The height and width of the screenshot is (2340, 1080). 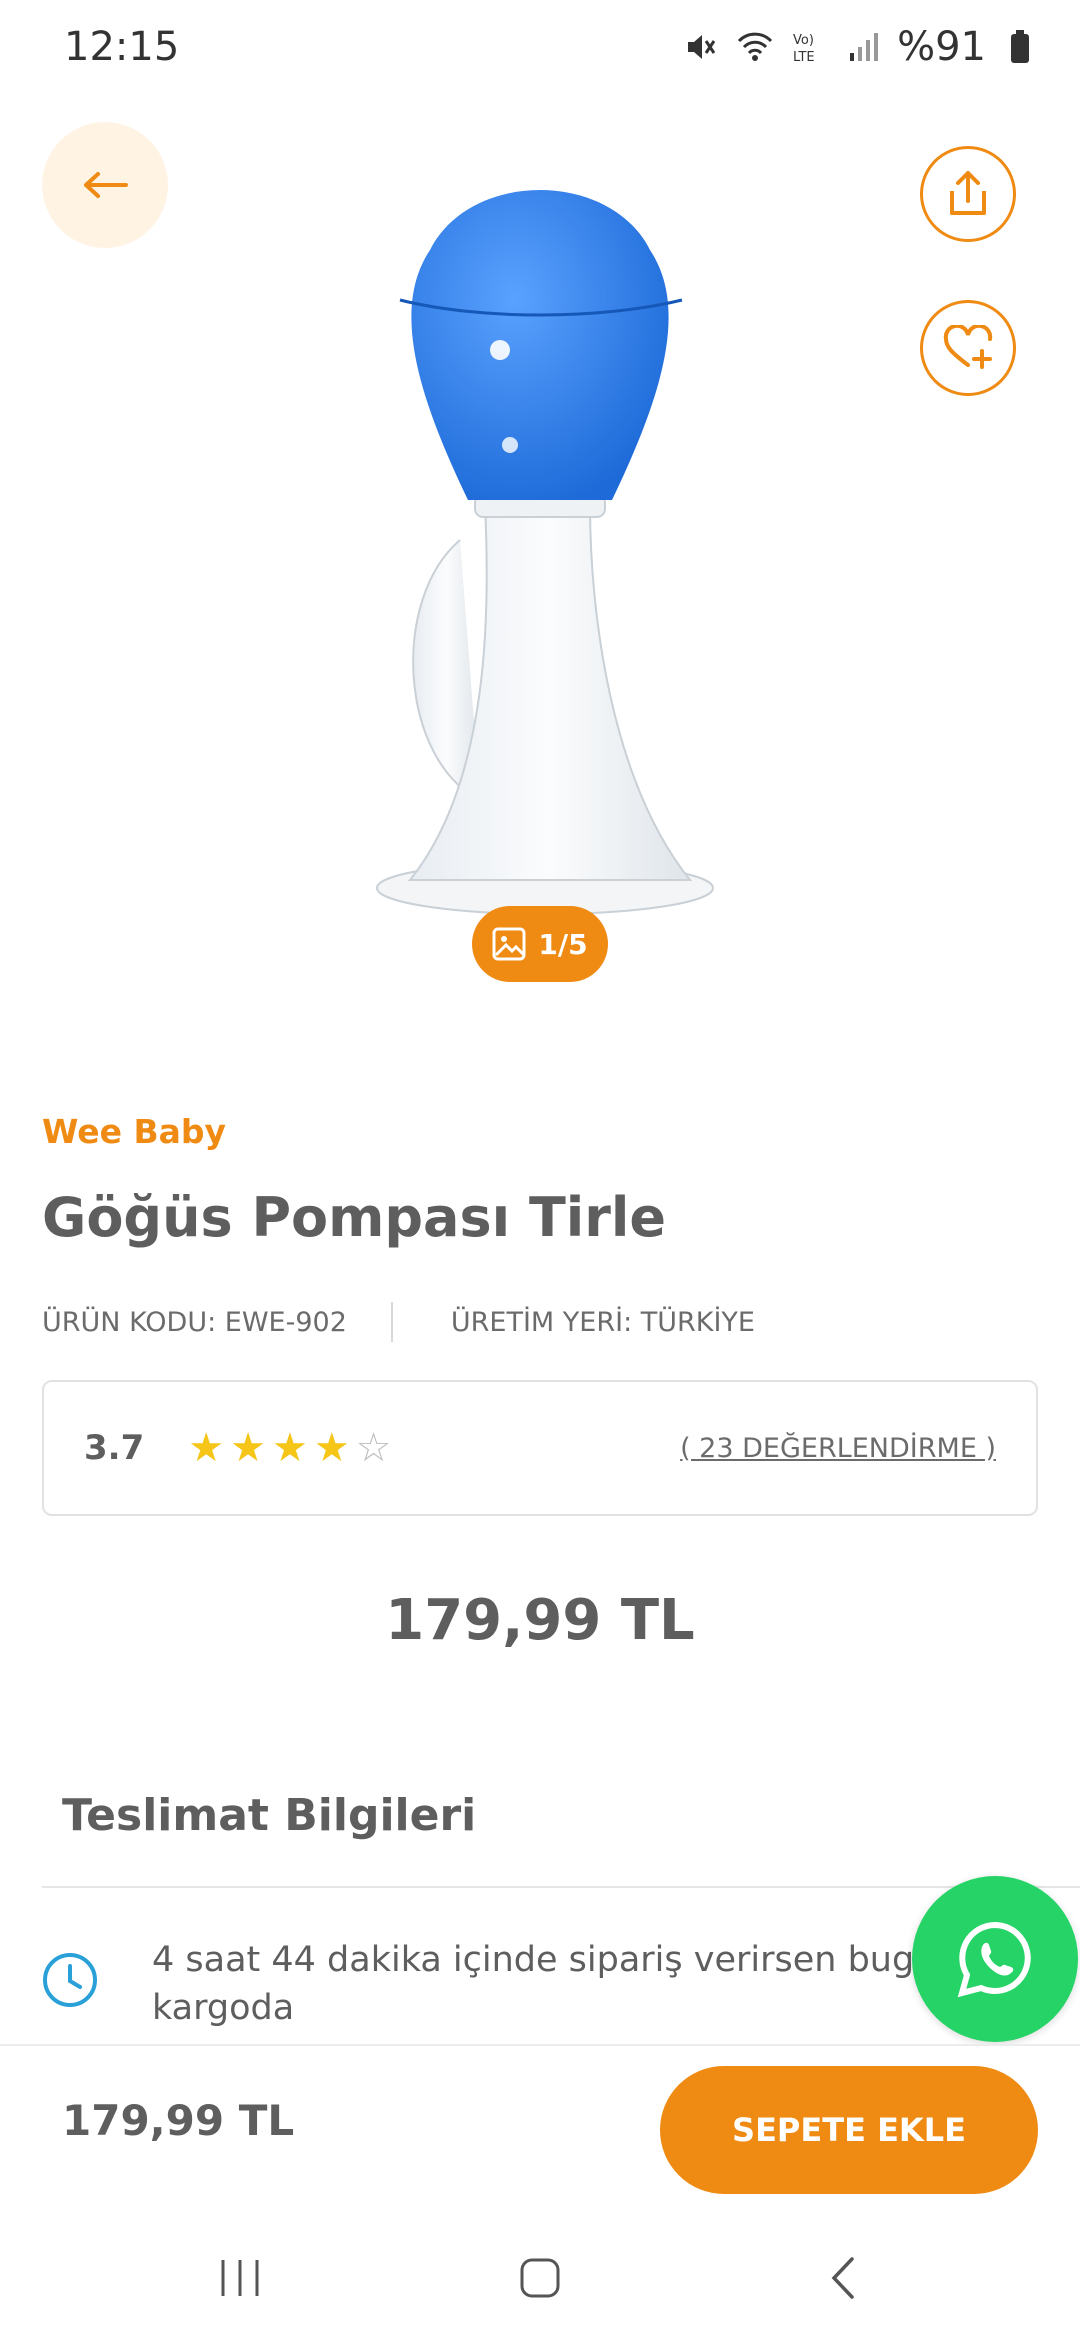 I want to click on status-time: 12:15, so click(x=122, y=47).